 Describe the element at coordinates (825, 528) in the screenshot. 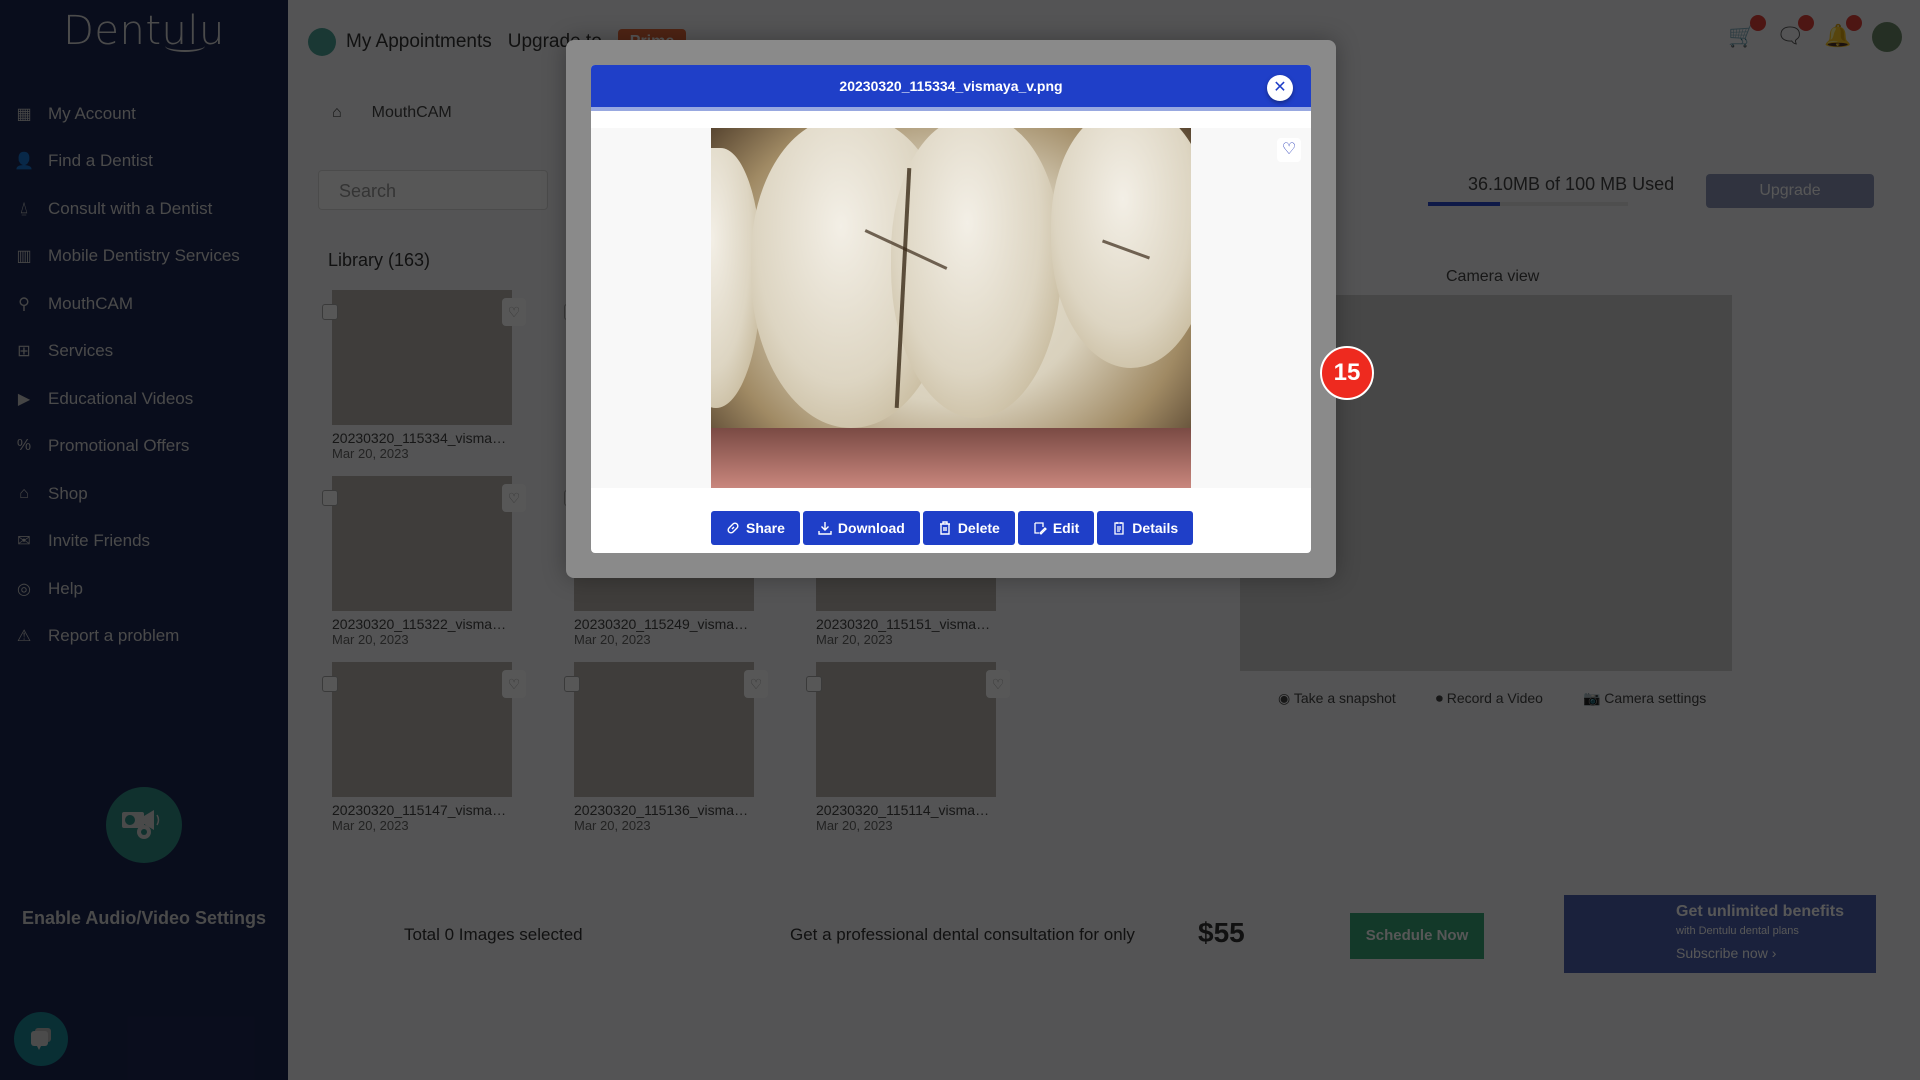

I see `download-icon` at that location.